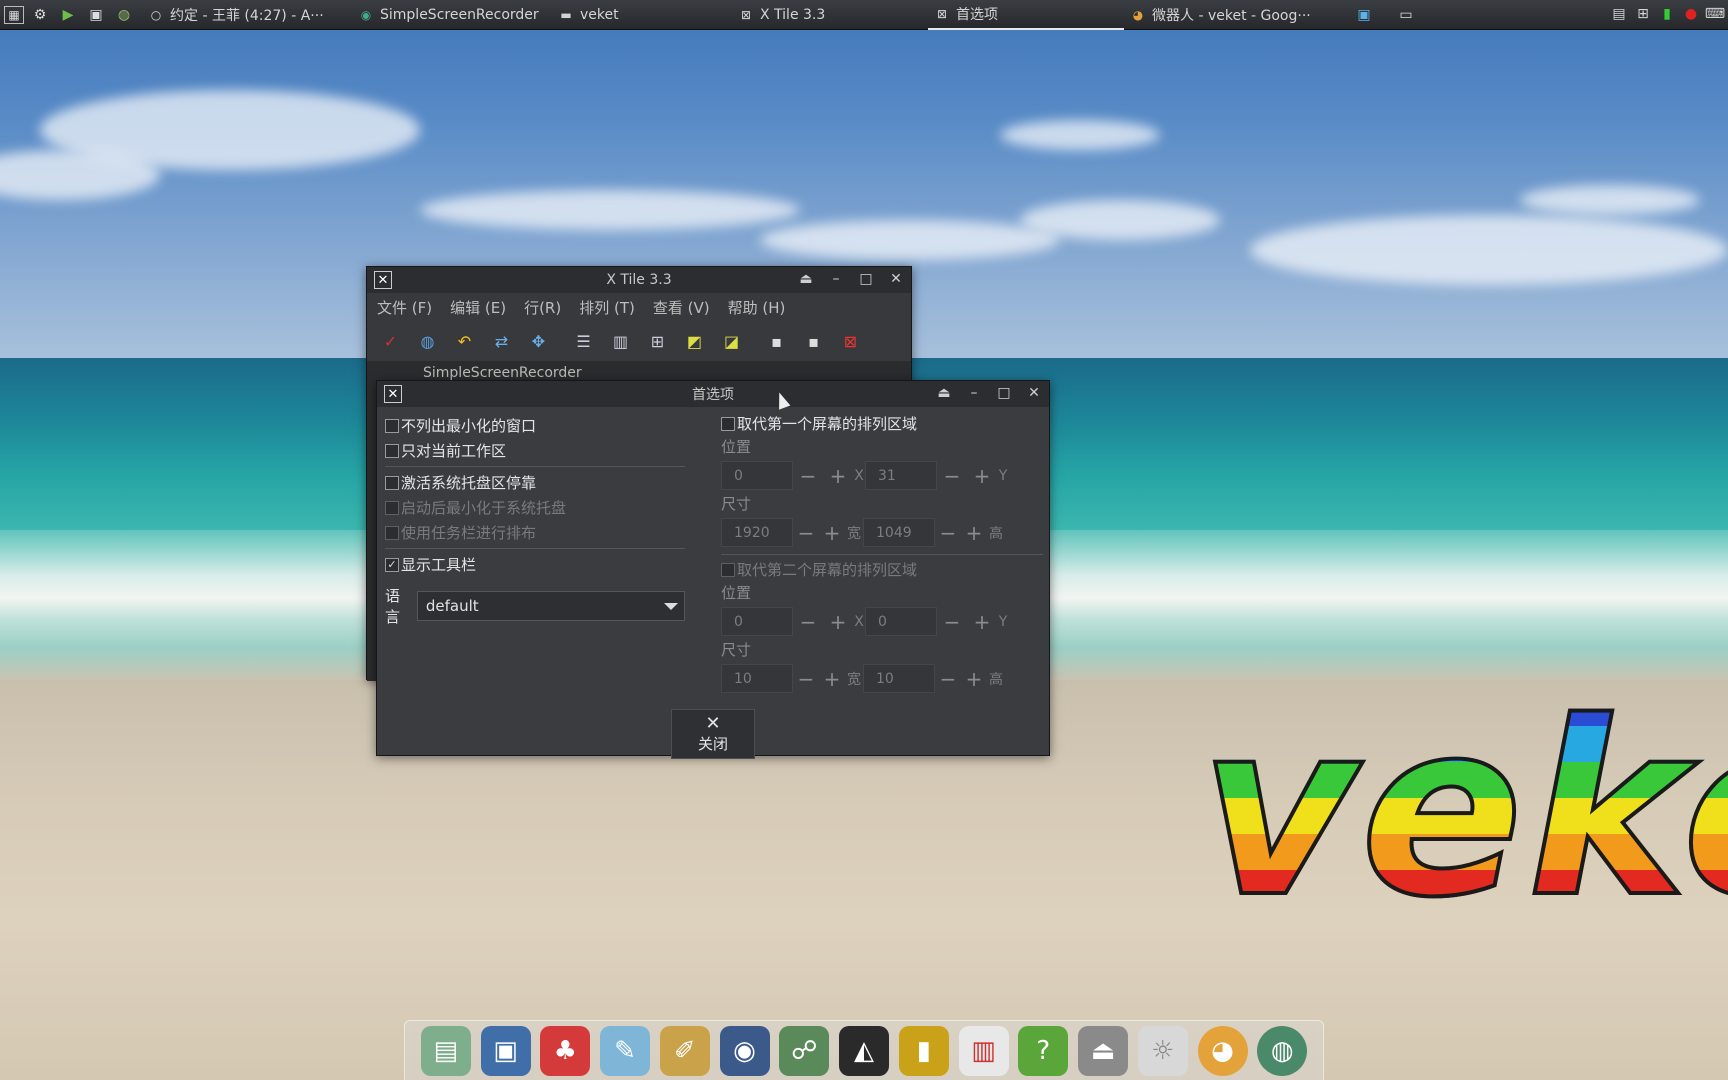 The image size is (1728, 1080). I want to click on help-icon: ?, so click(1043, 1050).